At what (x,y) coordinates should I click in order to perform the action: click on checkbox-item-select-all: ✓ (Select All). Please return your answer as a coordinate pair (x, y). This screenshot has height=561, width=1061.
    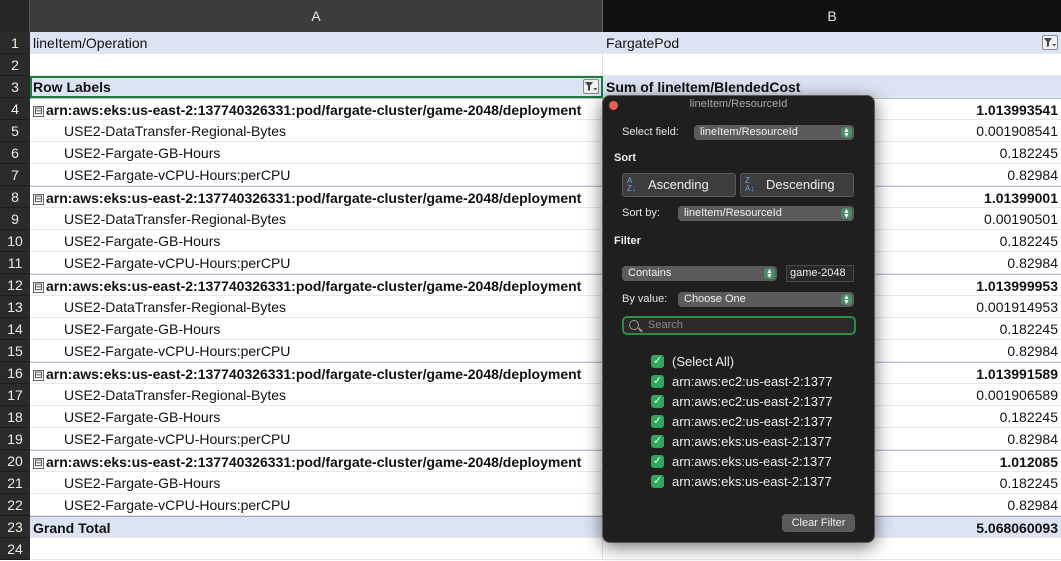
    Looking at the image, I should click on (746, 362).